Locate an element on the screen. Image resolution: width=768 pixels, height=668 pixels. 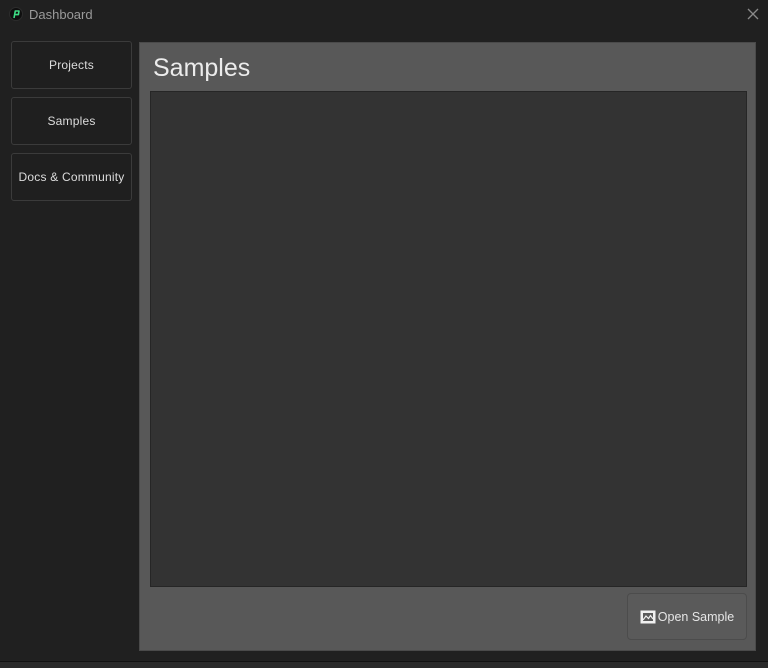
sidebar-item-docs-community: Docs & Community is located at coordinates (71, 177).